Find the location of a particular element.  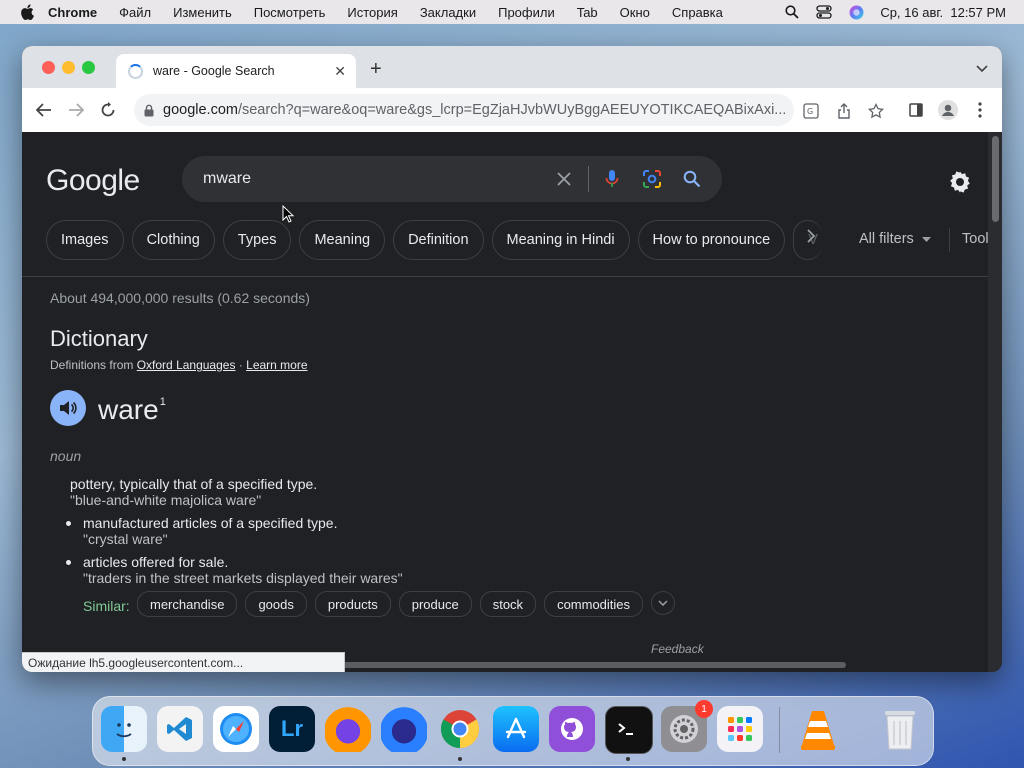

share-icon is located at coordinates (844, 111).